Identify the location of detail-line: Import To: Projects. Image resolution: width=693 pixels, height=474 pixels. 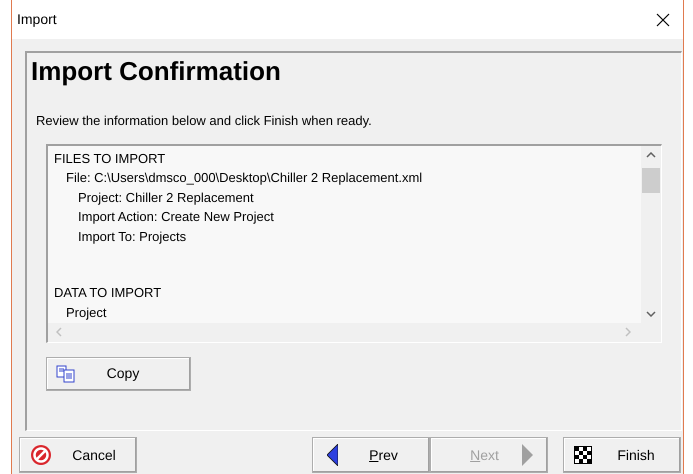
(132, 237).